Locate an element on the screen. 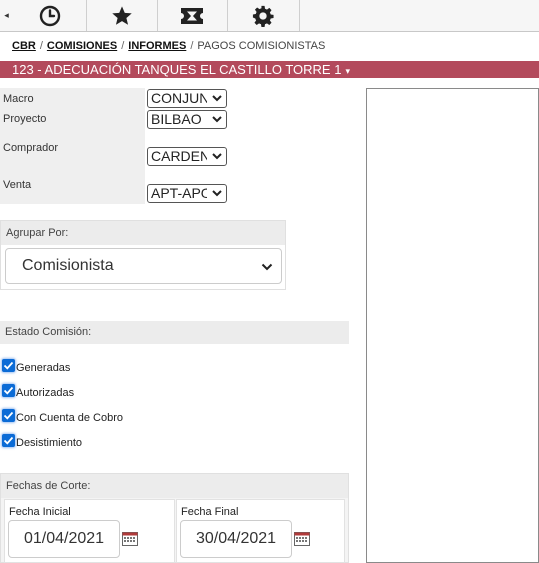 The height and width of the screenshot is (563, 539). breadcrumb-current: PAGOS COMISIONISTAS is located at coordinates (261, 46).